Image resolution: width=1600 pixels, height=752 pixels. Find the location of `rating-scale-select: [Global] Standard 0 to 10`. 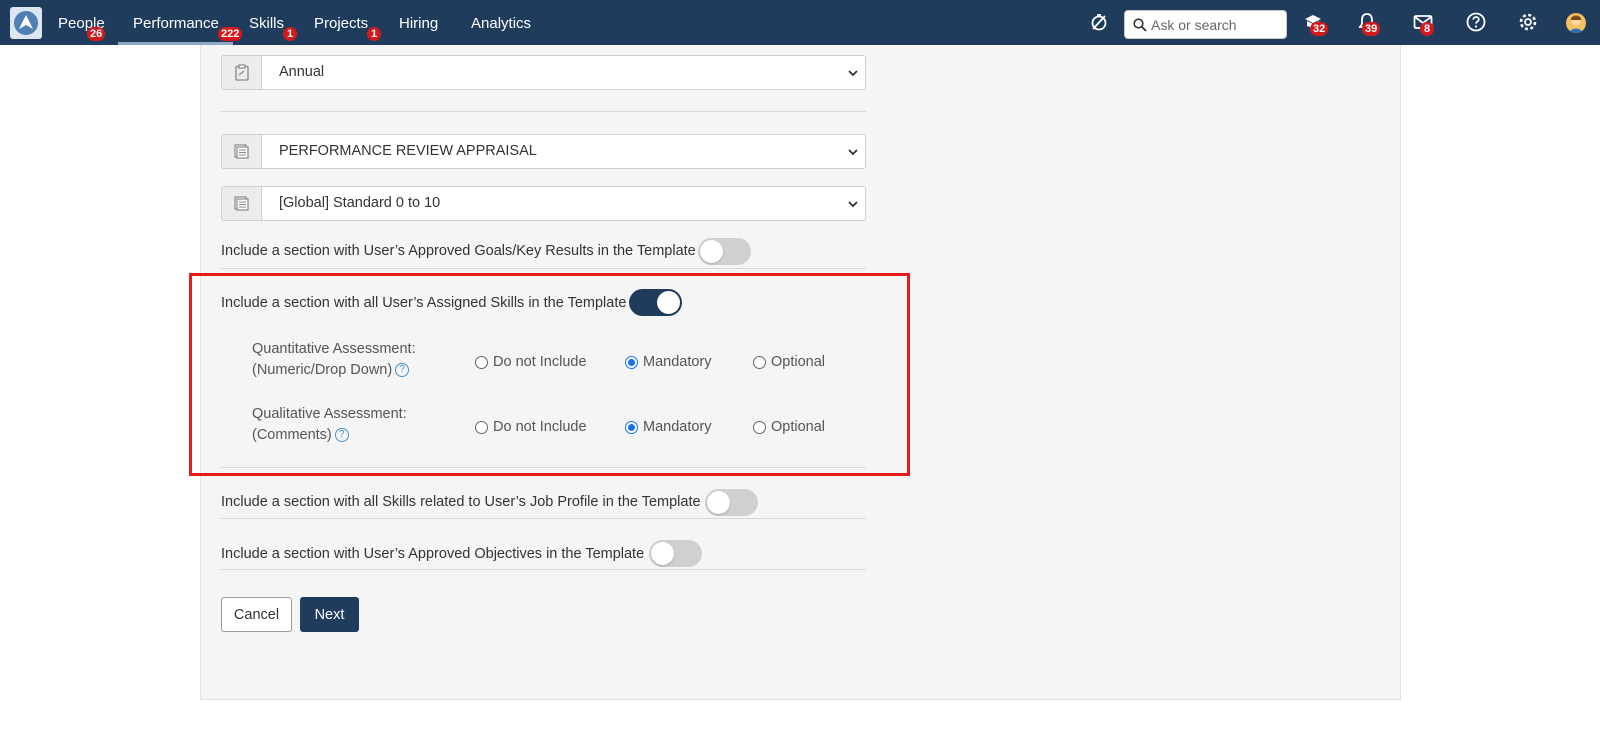

rating-scale-select: [Global] Standard 0 to 10 is located at coordinates (543, 203).